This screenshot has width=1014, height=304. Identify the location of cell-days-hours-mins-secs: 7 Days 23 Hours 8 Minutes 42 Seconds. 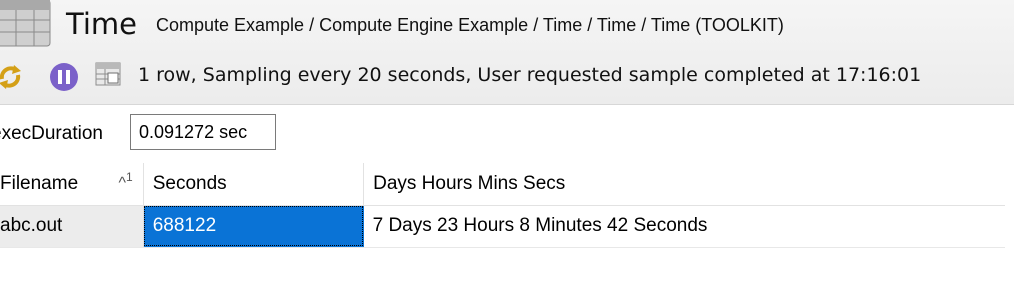
(684, 226).